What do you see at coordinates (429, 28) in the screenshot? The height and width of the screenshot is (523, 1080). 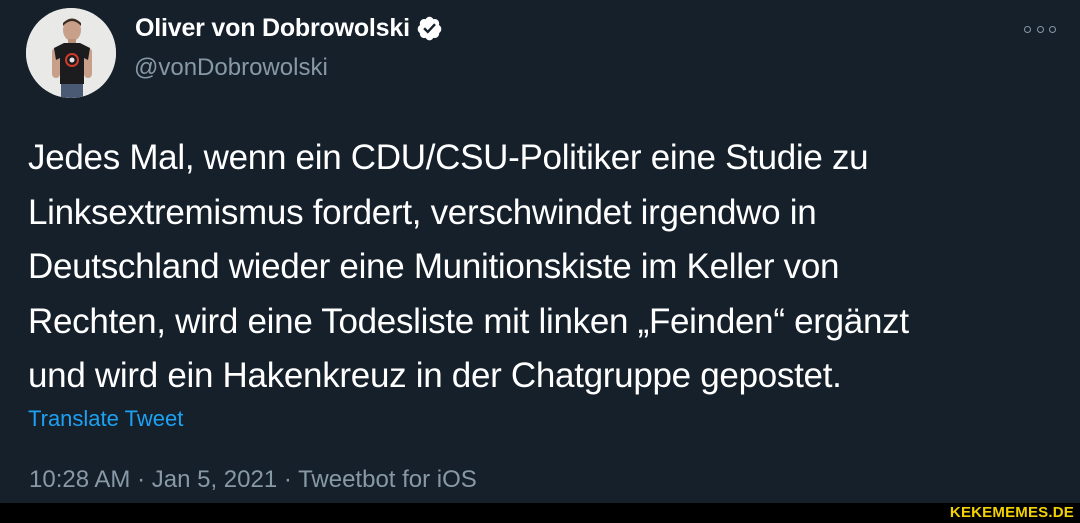 I see `verified-badge-icon` at bounding box center [429, 28].